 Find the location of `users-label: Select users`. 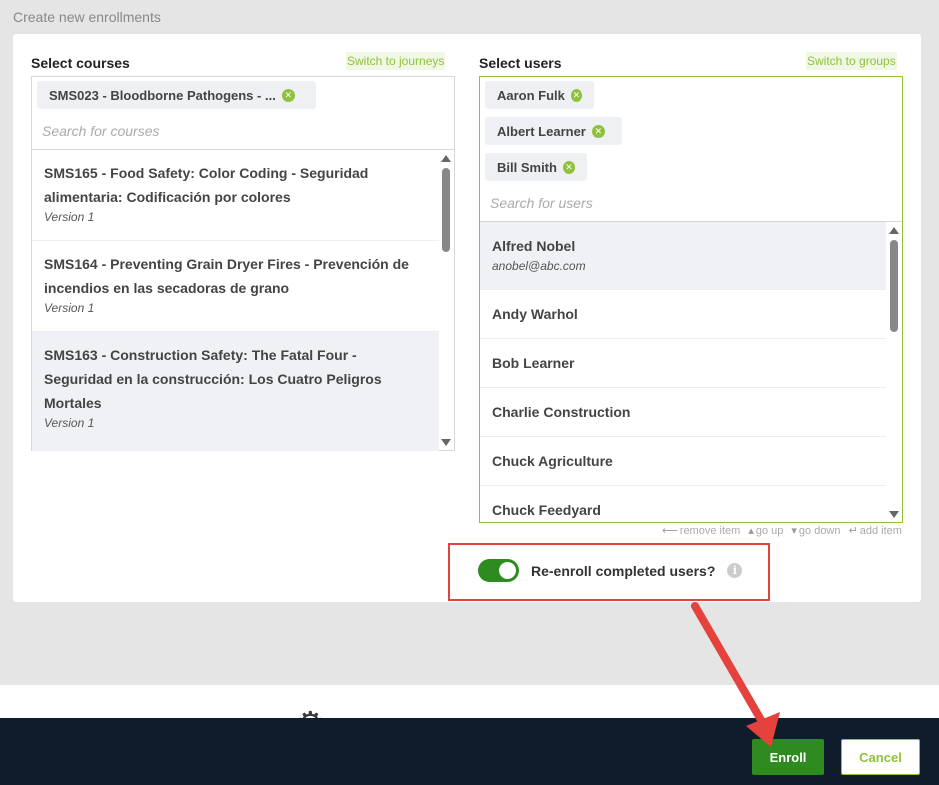

users-label: Select users is located at coordinates (520, 63).